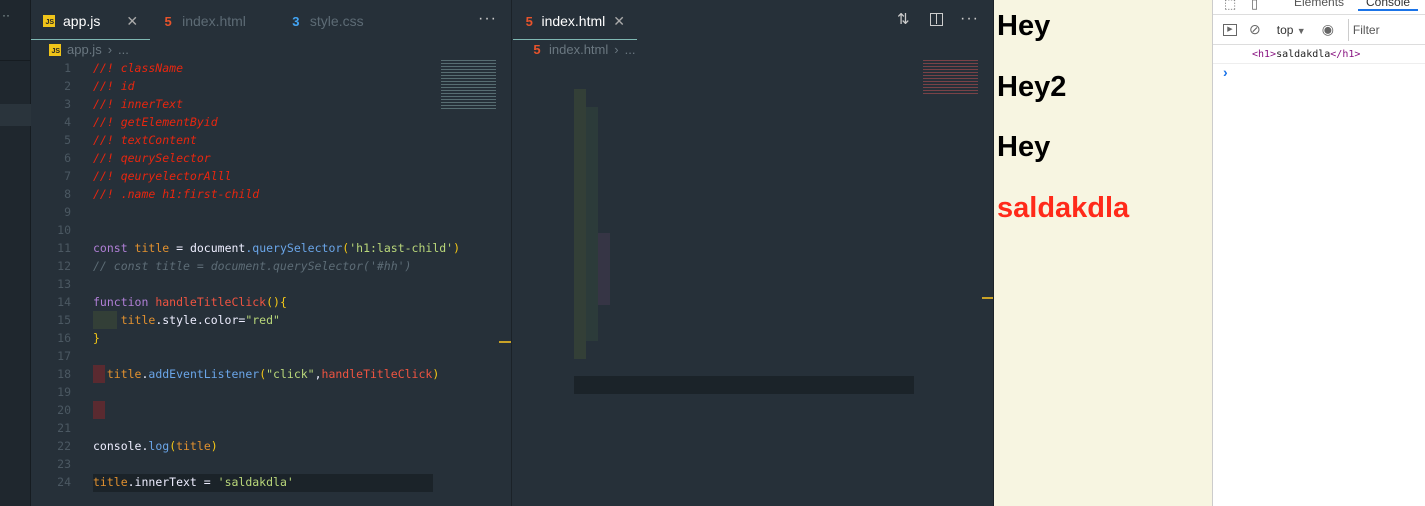  Describe the element at coordinates (271, 140) in the screenshot. I see `code-line: 5 //! textContent` at that location.